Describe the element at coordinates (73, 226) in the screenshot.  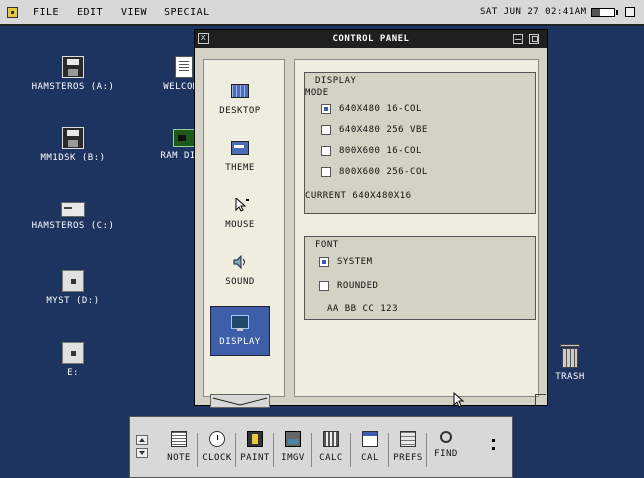
I see `desktop-icon-label: HAMSTEROS (C:)` at that location.